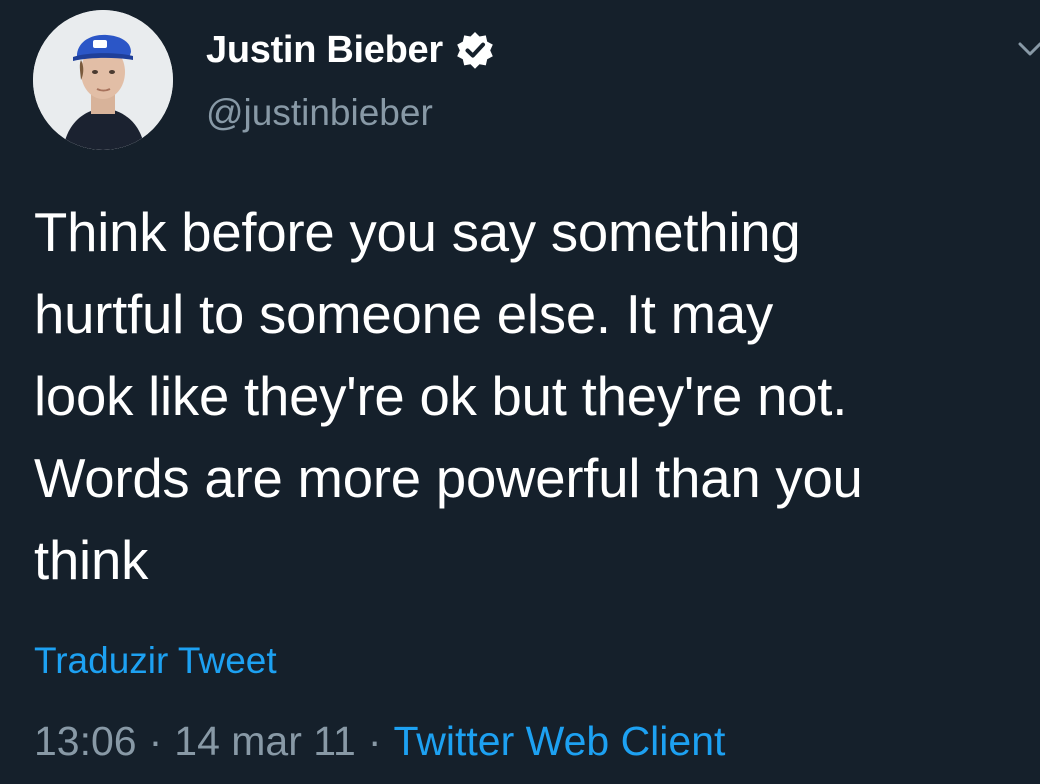  I want to click on verified-badge-icon, so click(475, 50).